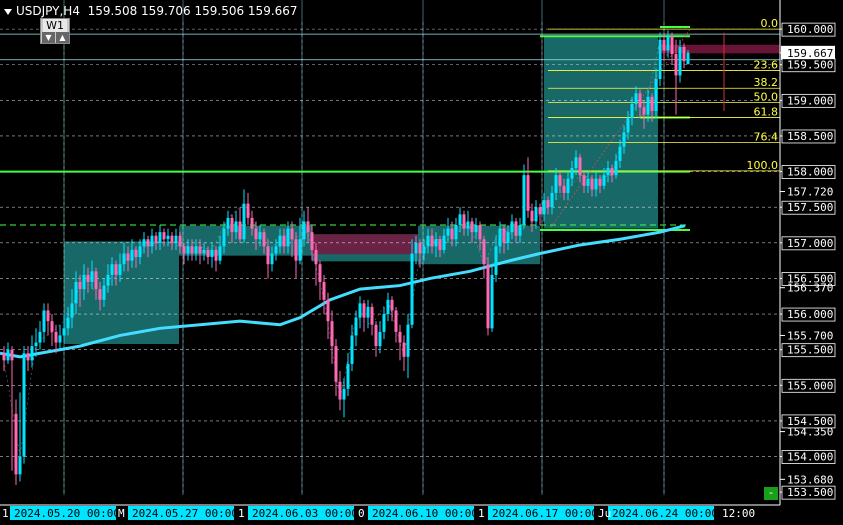 This screenshot has height=525, width=843. I want to click on price-label: 153.500, so click(810, 492).